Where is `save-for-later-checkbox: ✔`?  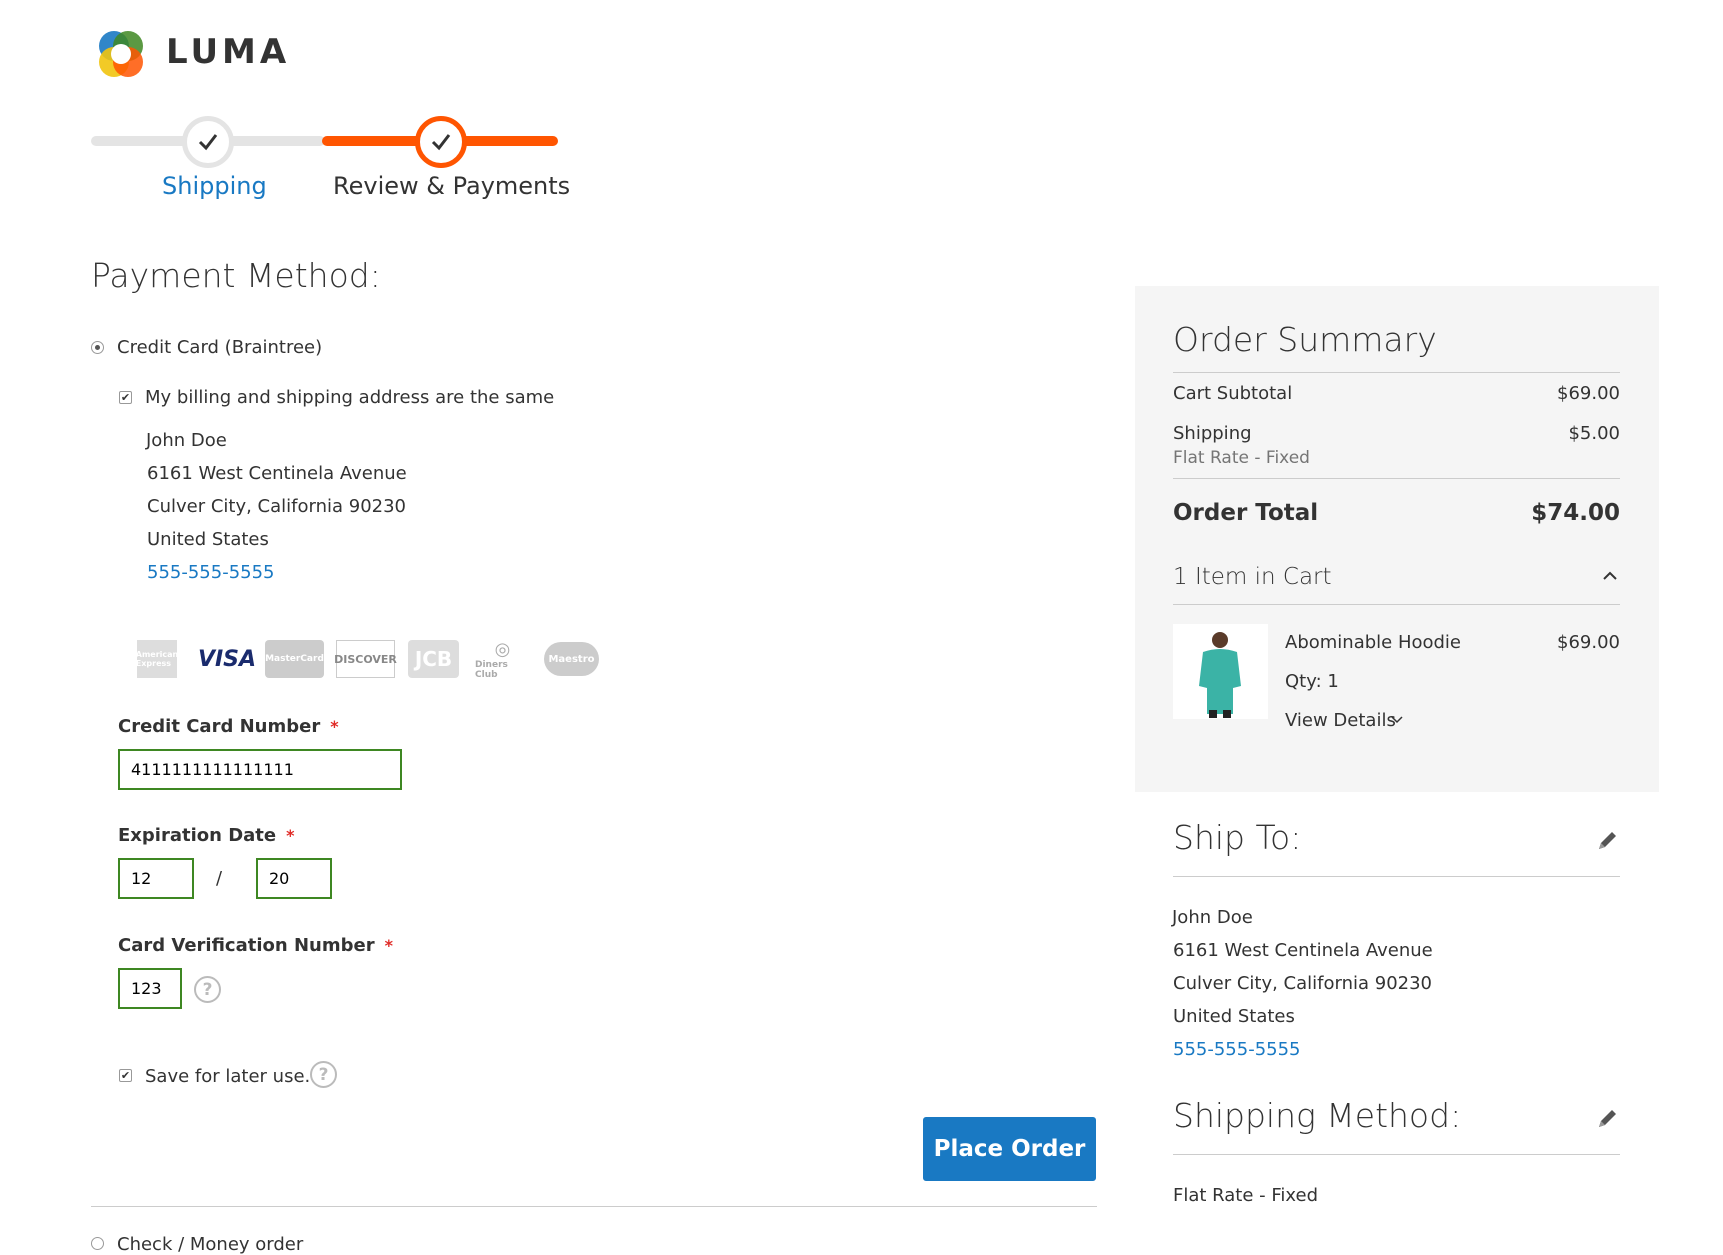 save-for-later-checkbox: ✔ is located at coordinates (125, 1075).